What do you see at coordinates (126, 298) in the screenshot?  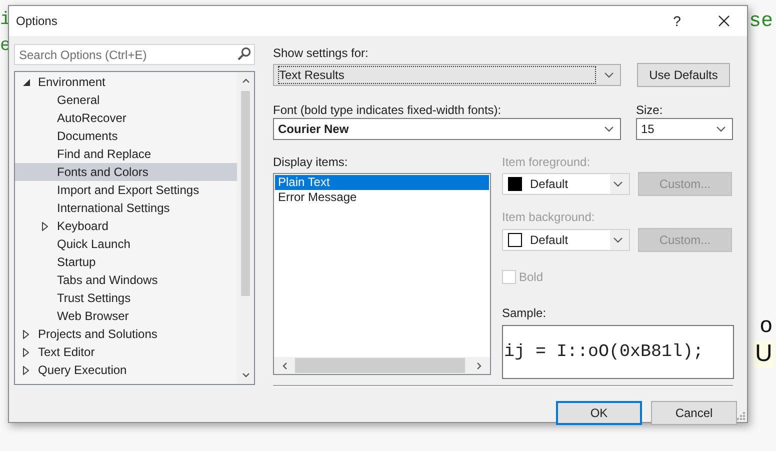 I see `tree-item: Trust Settings` at bounding box center [126, 298].